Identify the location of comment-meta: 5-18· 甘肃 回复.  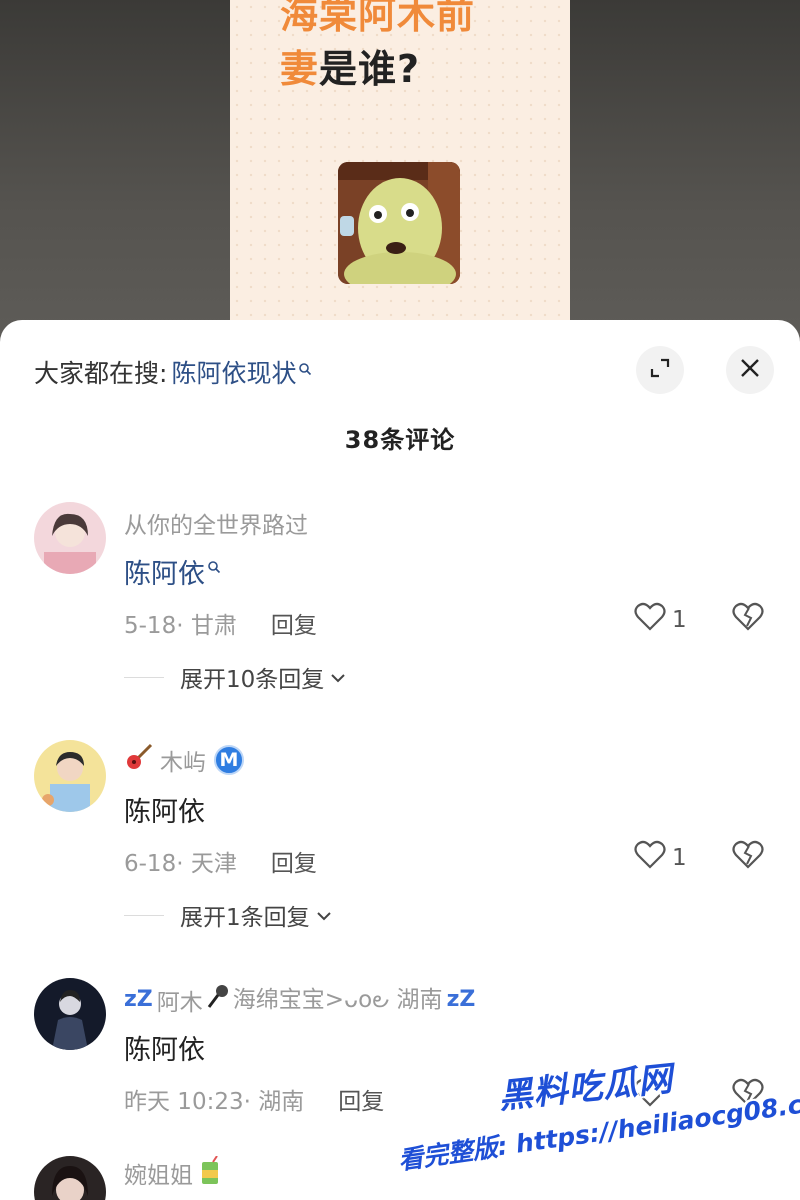
(220, 623).